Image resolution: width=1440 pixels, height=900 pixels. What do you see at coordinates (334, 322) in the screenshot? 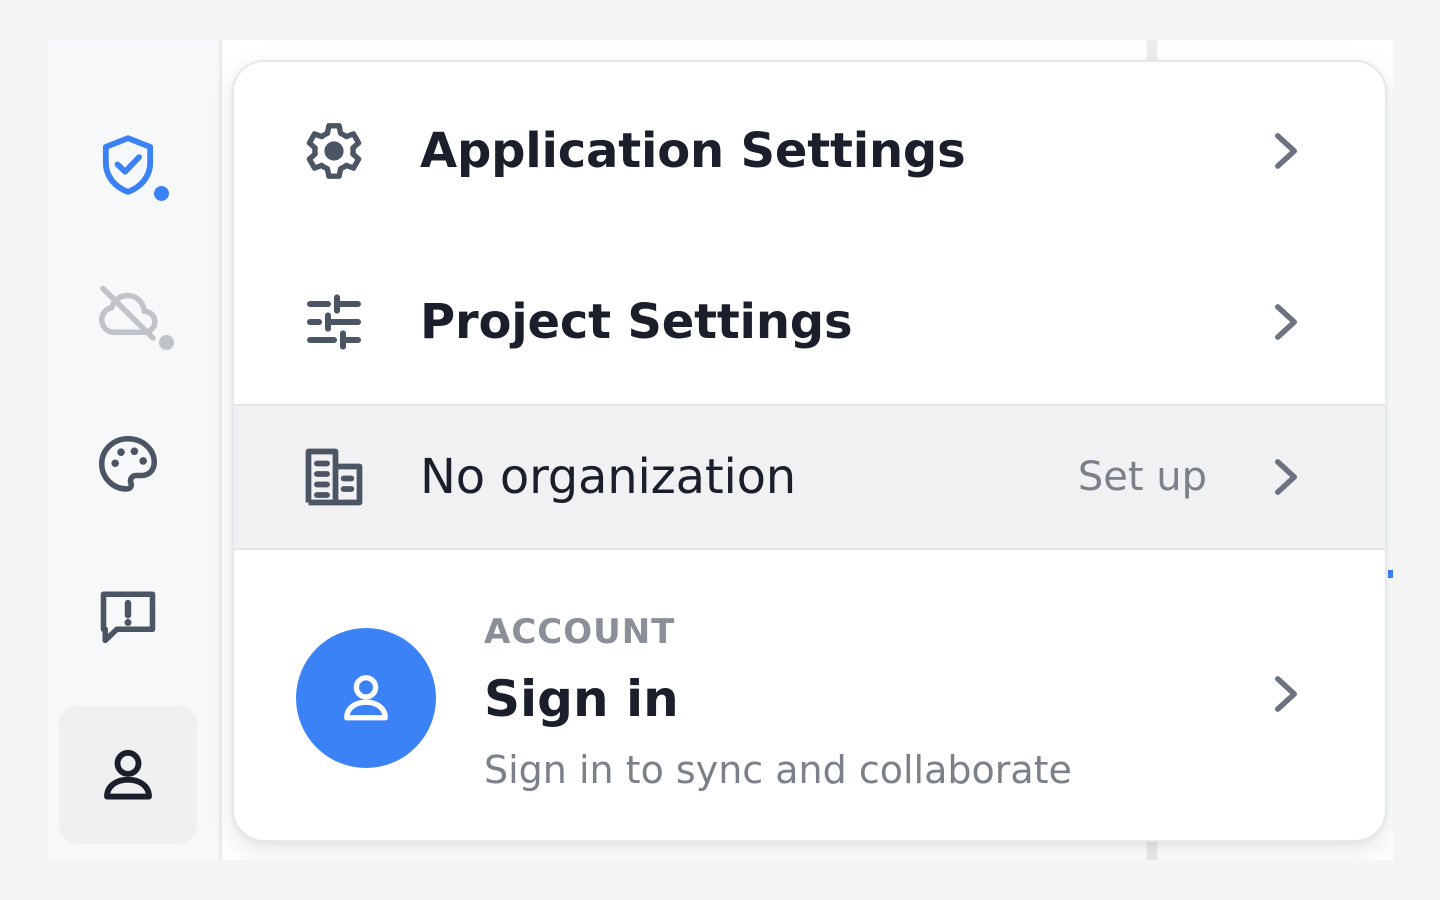
I see `sliders-icon` at bounding box center [334, 322].